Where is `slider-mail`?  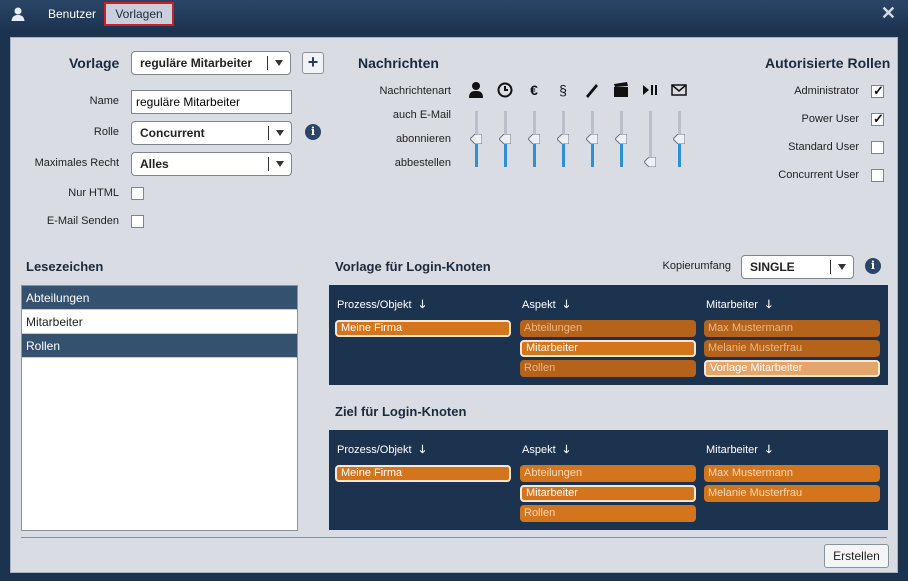 slider-mail is located at coordinates (679, 139).